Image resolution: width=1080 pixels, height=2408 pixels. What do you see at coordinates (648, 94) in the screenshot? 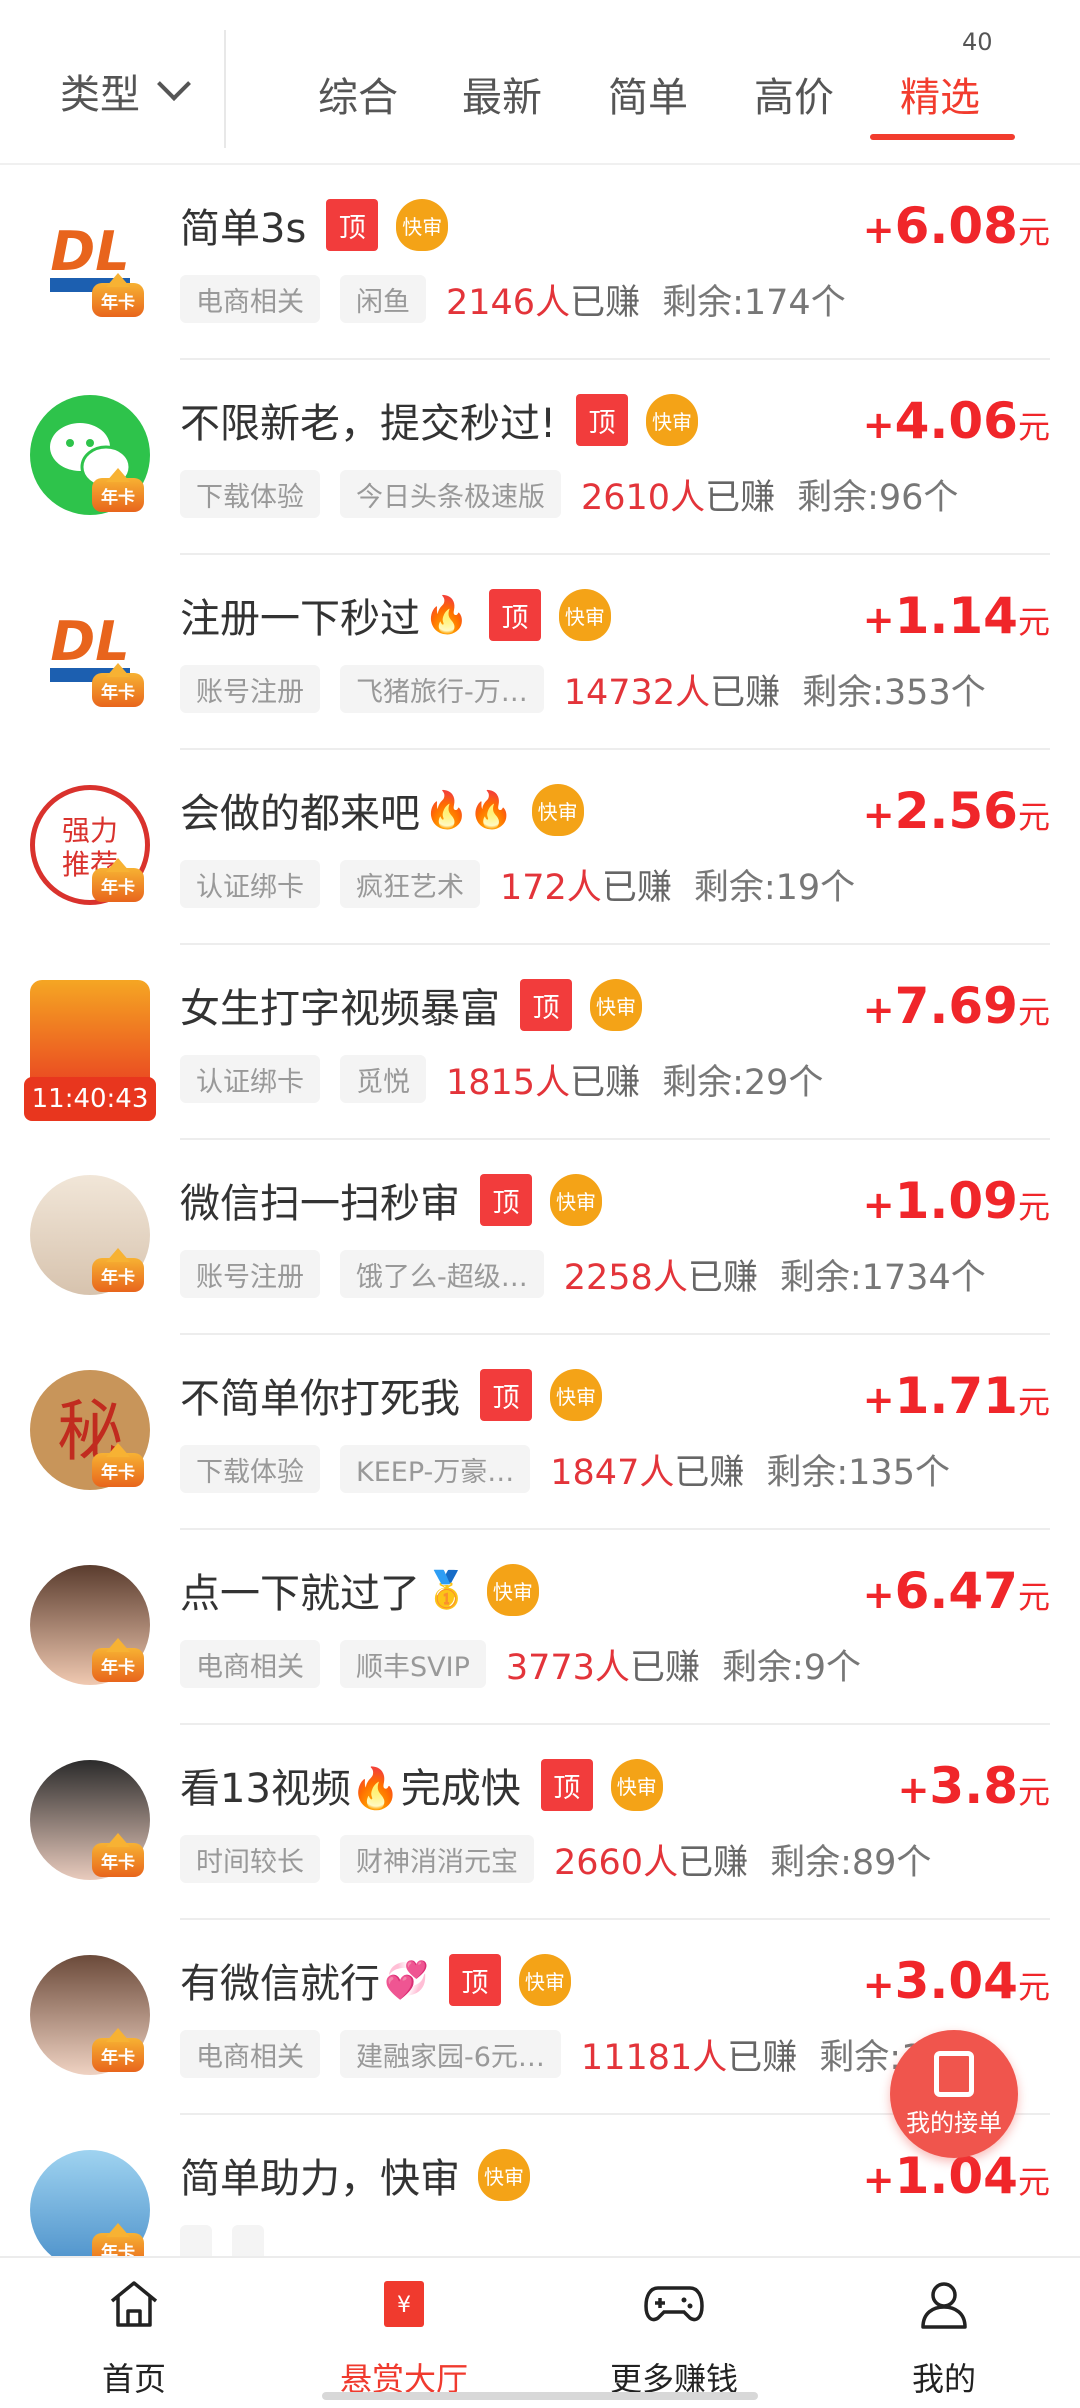
I see `tab-simple: 简单` at bounding box center [648, 94].